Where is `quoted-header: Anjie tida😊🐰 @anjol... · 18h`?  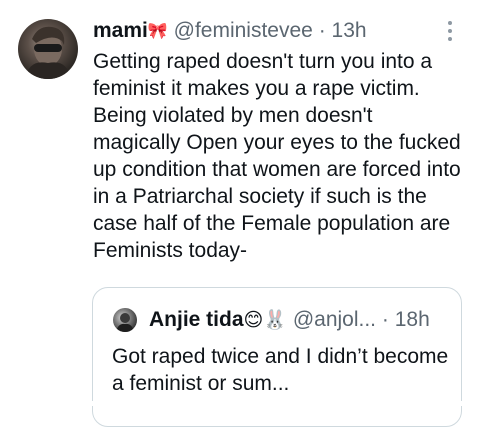 quoted-header: Anjie tida😊🐰 @anjol... · 18h is located at coordinates (289, 320).